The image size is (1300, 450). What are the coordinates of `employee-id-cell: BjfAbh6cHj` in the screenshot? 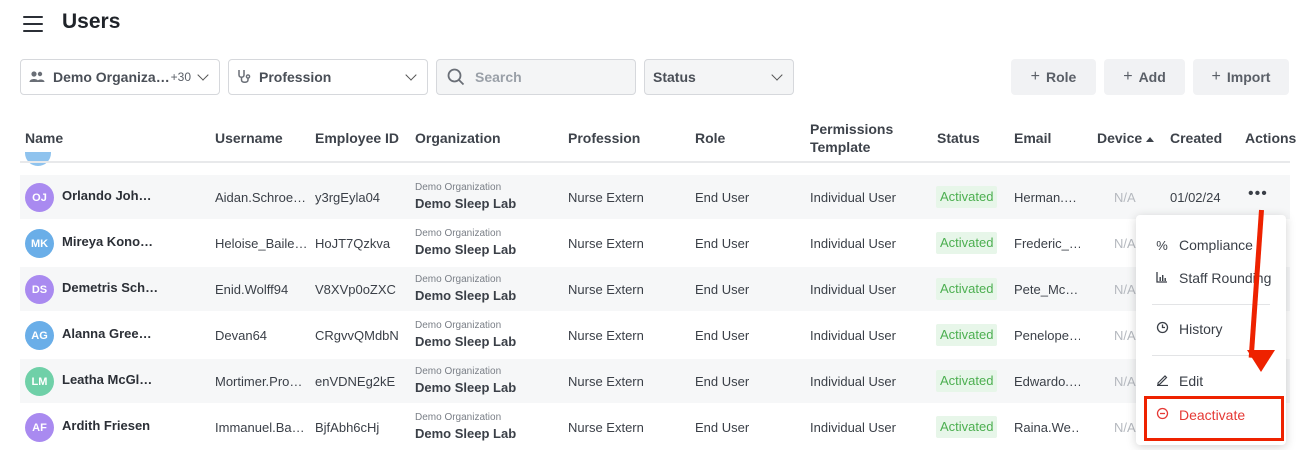 It's located at (347, 427).